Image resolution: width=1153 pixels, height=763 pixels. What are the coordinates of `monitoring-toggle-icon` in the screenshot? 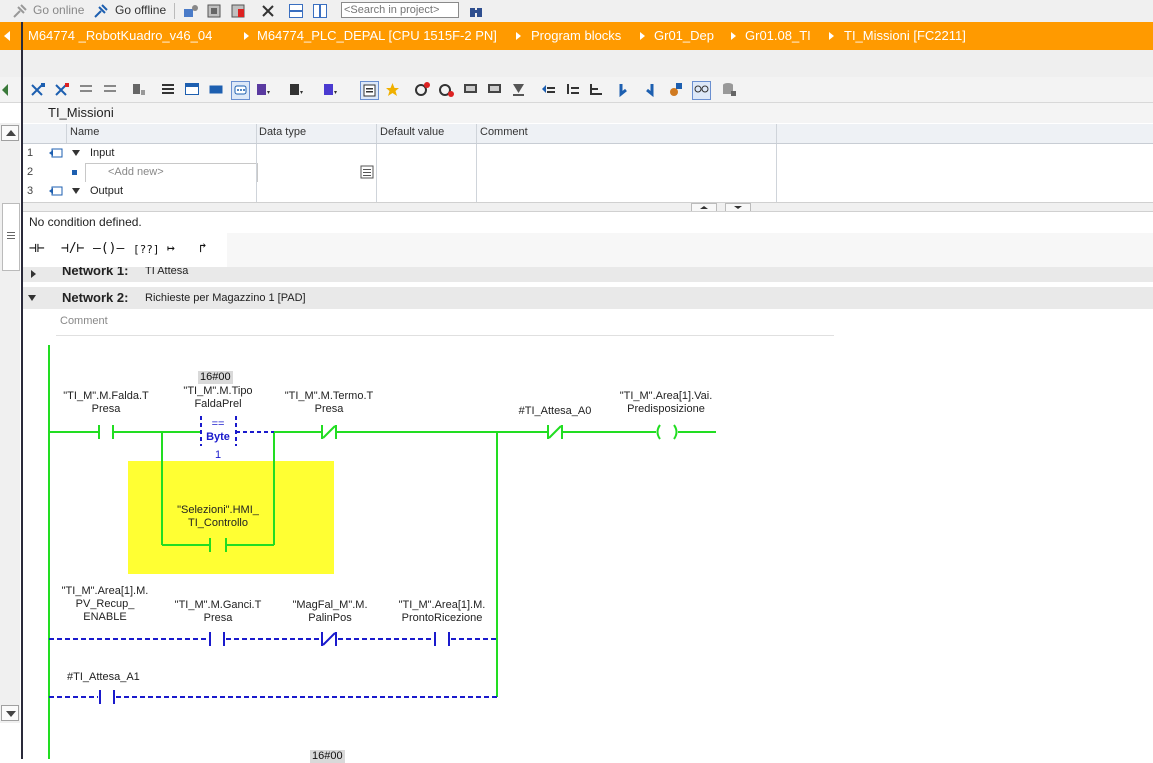 It's located at (701, 90).